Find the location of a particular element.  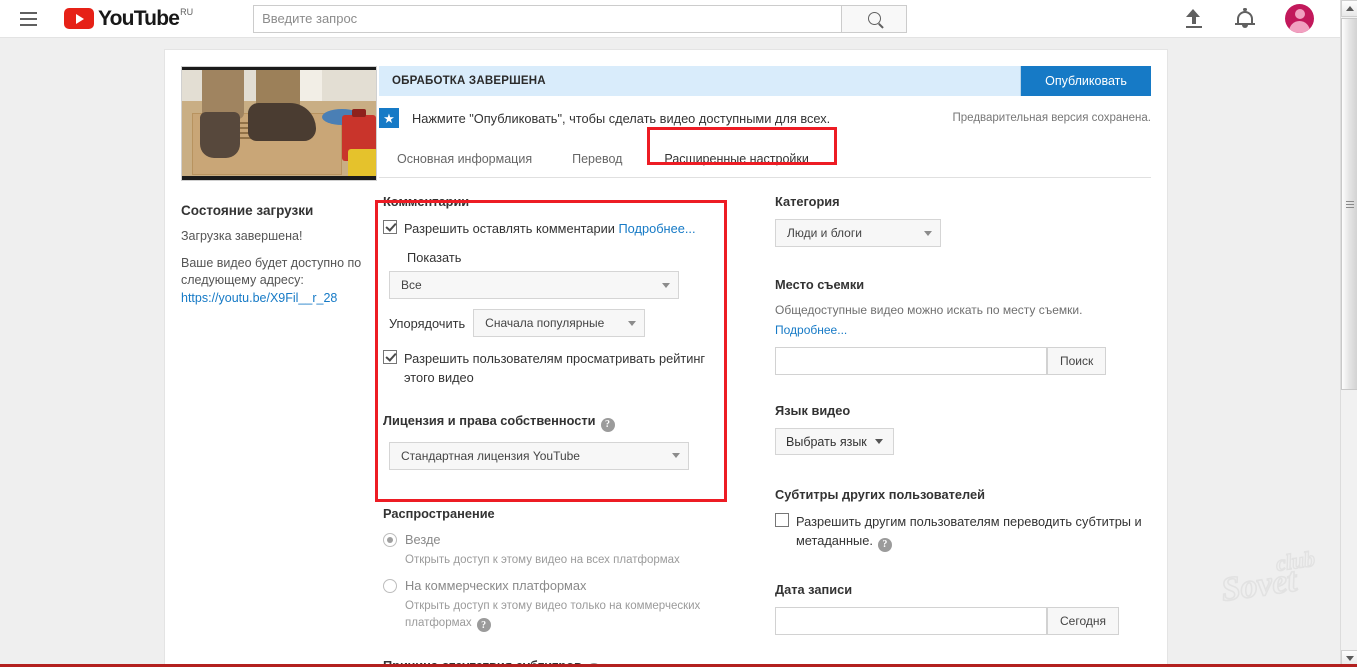

record-date-today-button: Сегодня is located at coordinates (1083, 620).